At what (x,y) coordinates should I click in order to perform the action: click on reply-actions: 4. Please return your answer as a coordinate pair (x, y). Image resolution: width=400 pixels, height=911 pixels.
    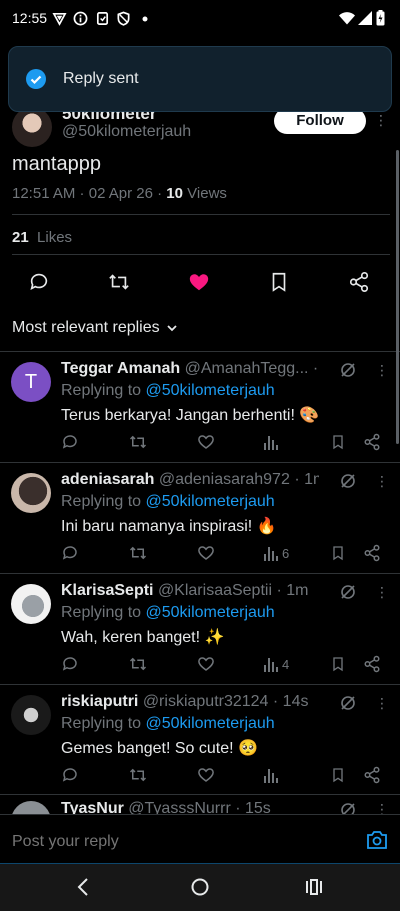
    Looking at the image, I should click on (200, 665).